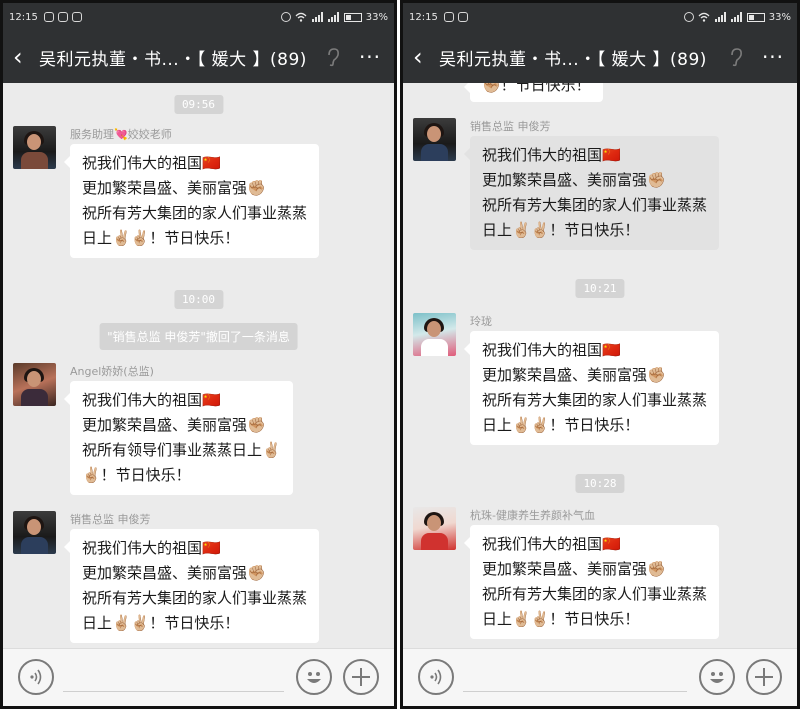 The height and width of the screenshot is (709, 800). I want to click on timestamp: 09:56, so click(198, 104).